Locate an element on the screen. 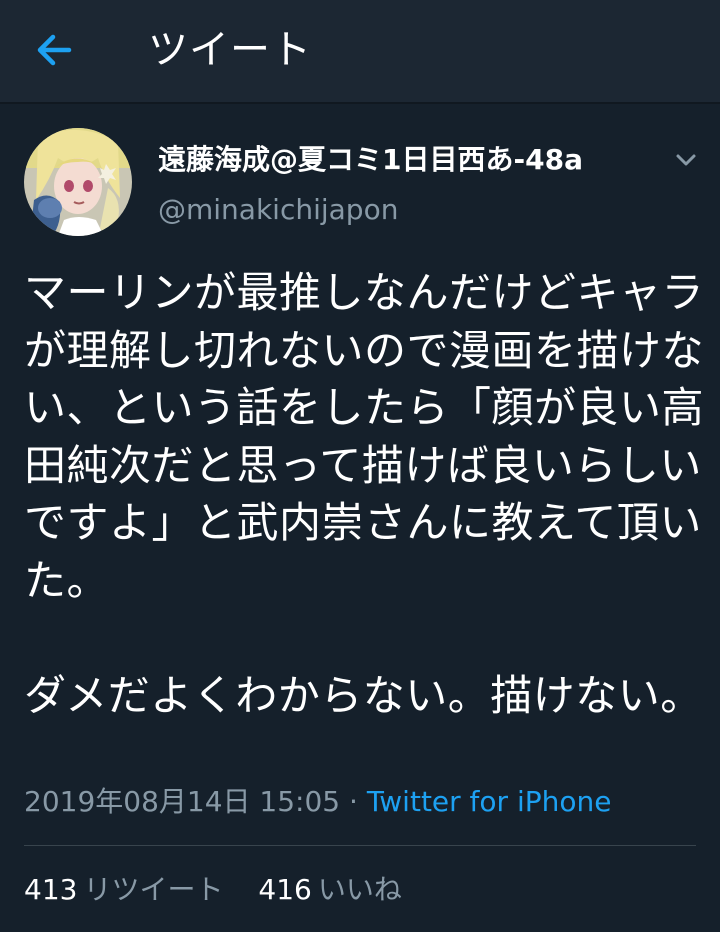 The width and height of the screenshot is (720, 932). avatar-image is located at coordinates (78, 182).